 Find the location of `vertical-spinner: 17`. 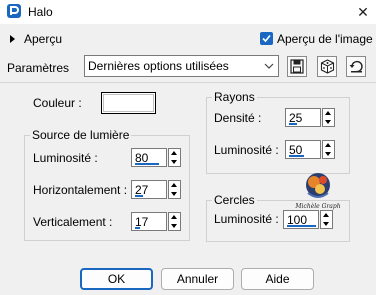

vertical-spinner: 17 is located at coordinates (156, 221).